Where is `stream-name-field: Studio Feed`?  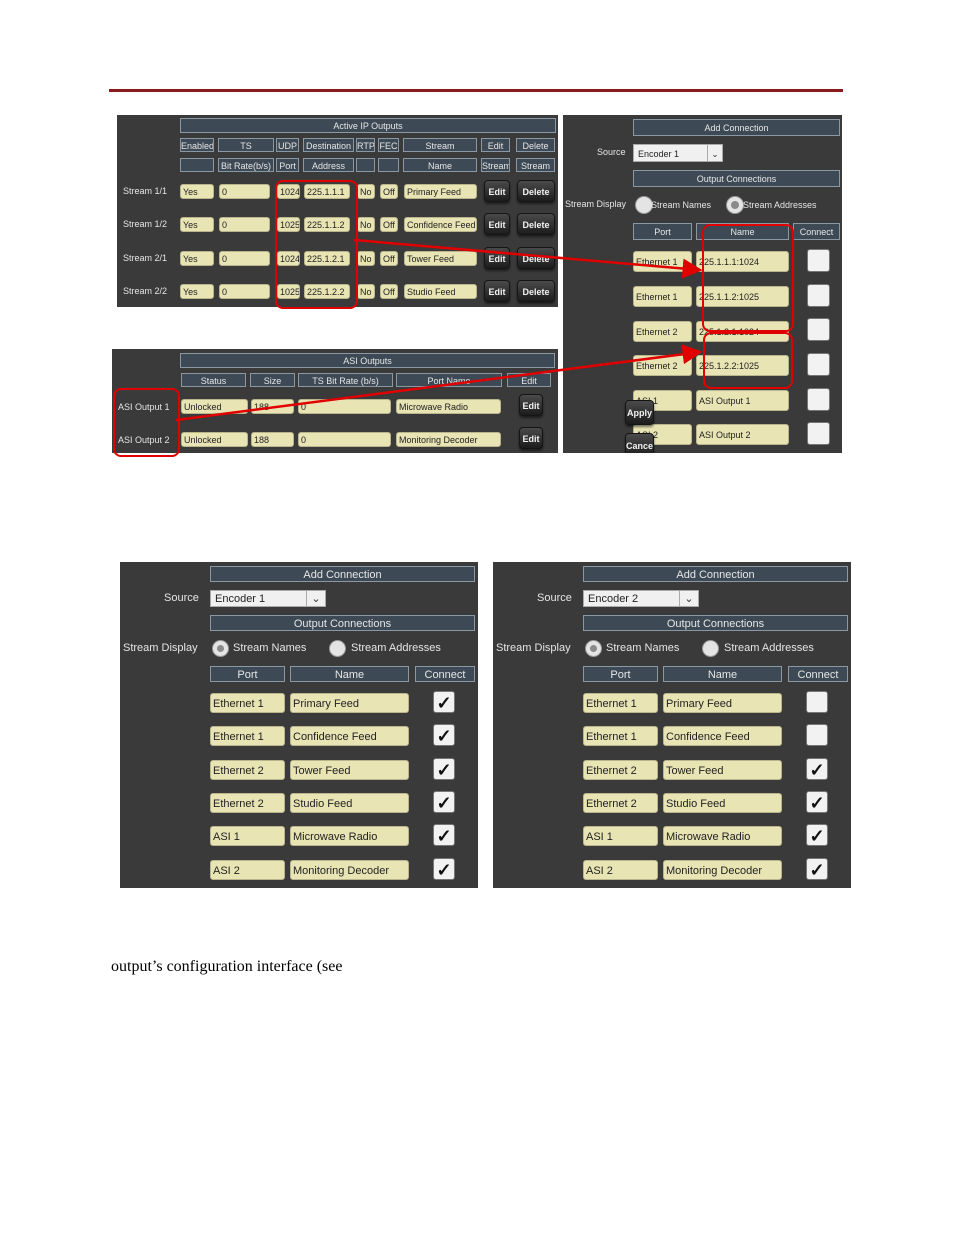
stream-name-field: Studio Feed is located at coordinates (440, 291).